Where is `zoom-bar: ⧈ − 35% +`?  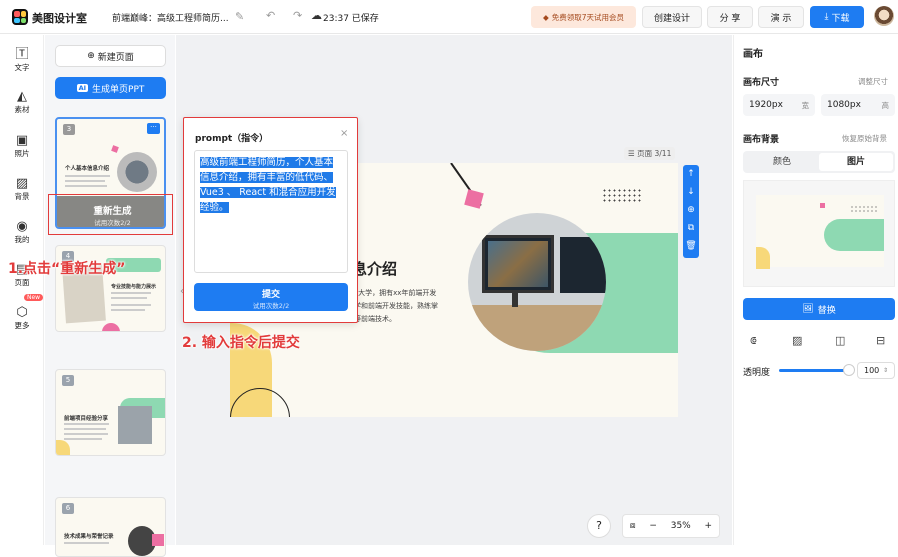 zoom-bar: ⧈ − 35% + is located at coordinates (671, 526).